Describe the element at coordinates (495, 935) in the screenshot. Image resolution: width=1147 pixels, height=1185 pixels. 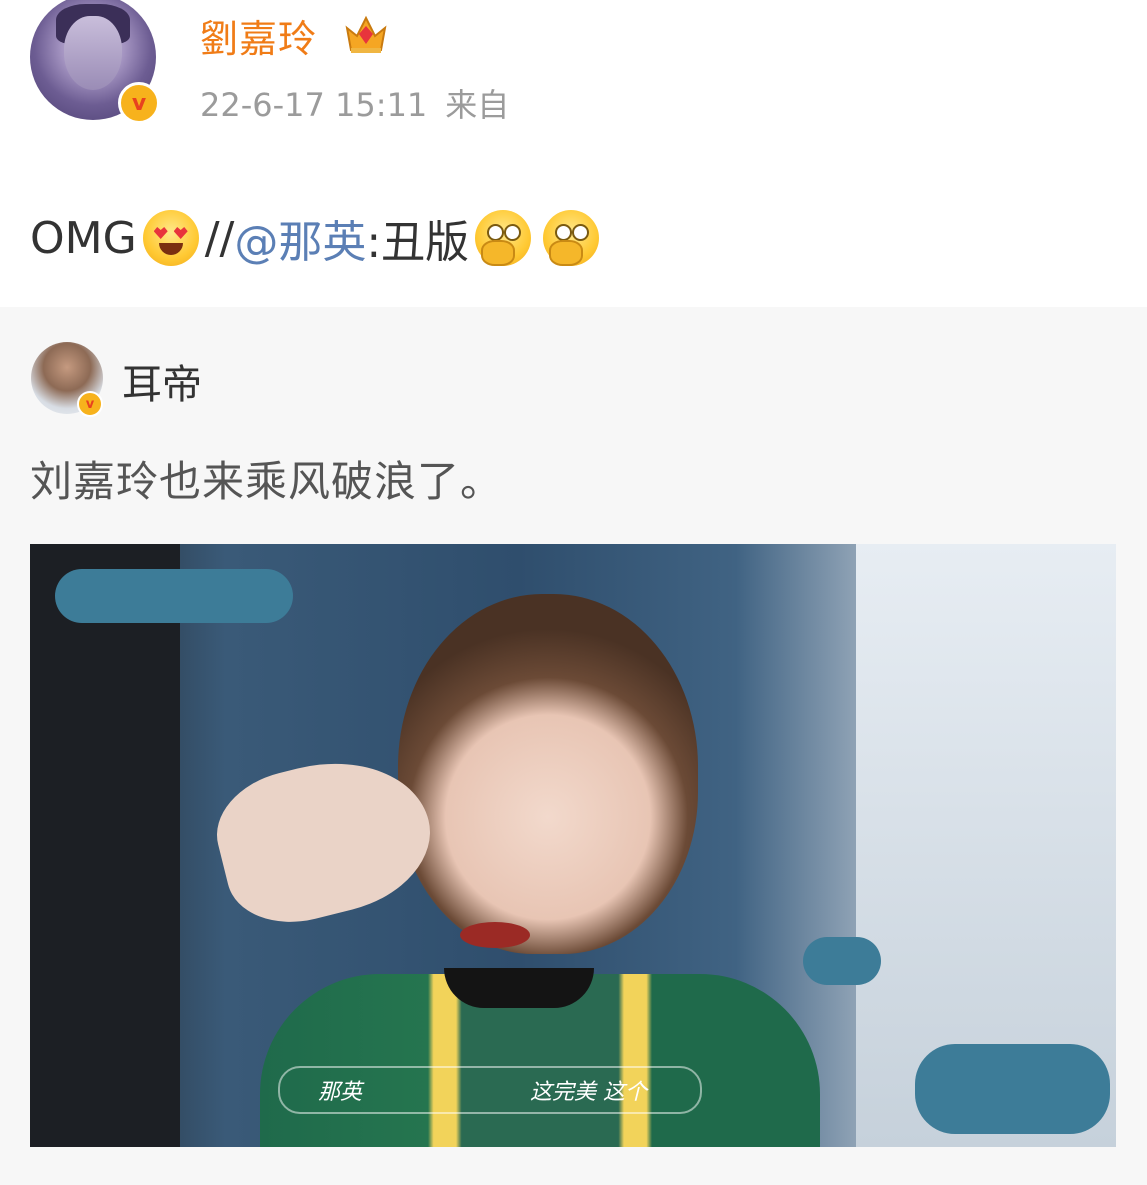
I see `image-lips` at that location.